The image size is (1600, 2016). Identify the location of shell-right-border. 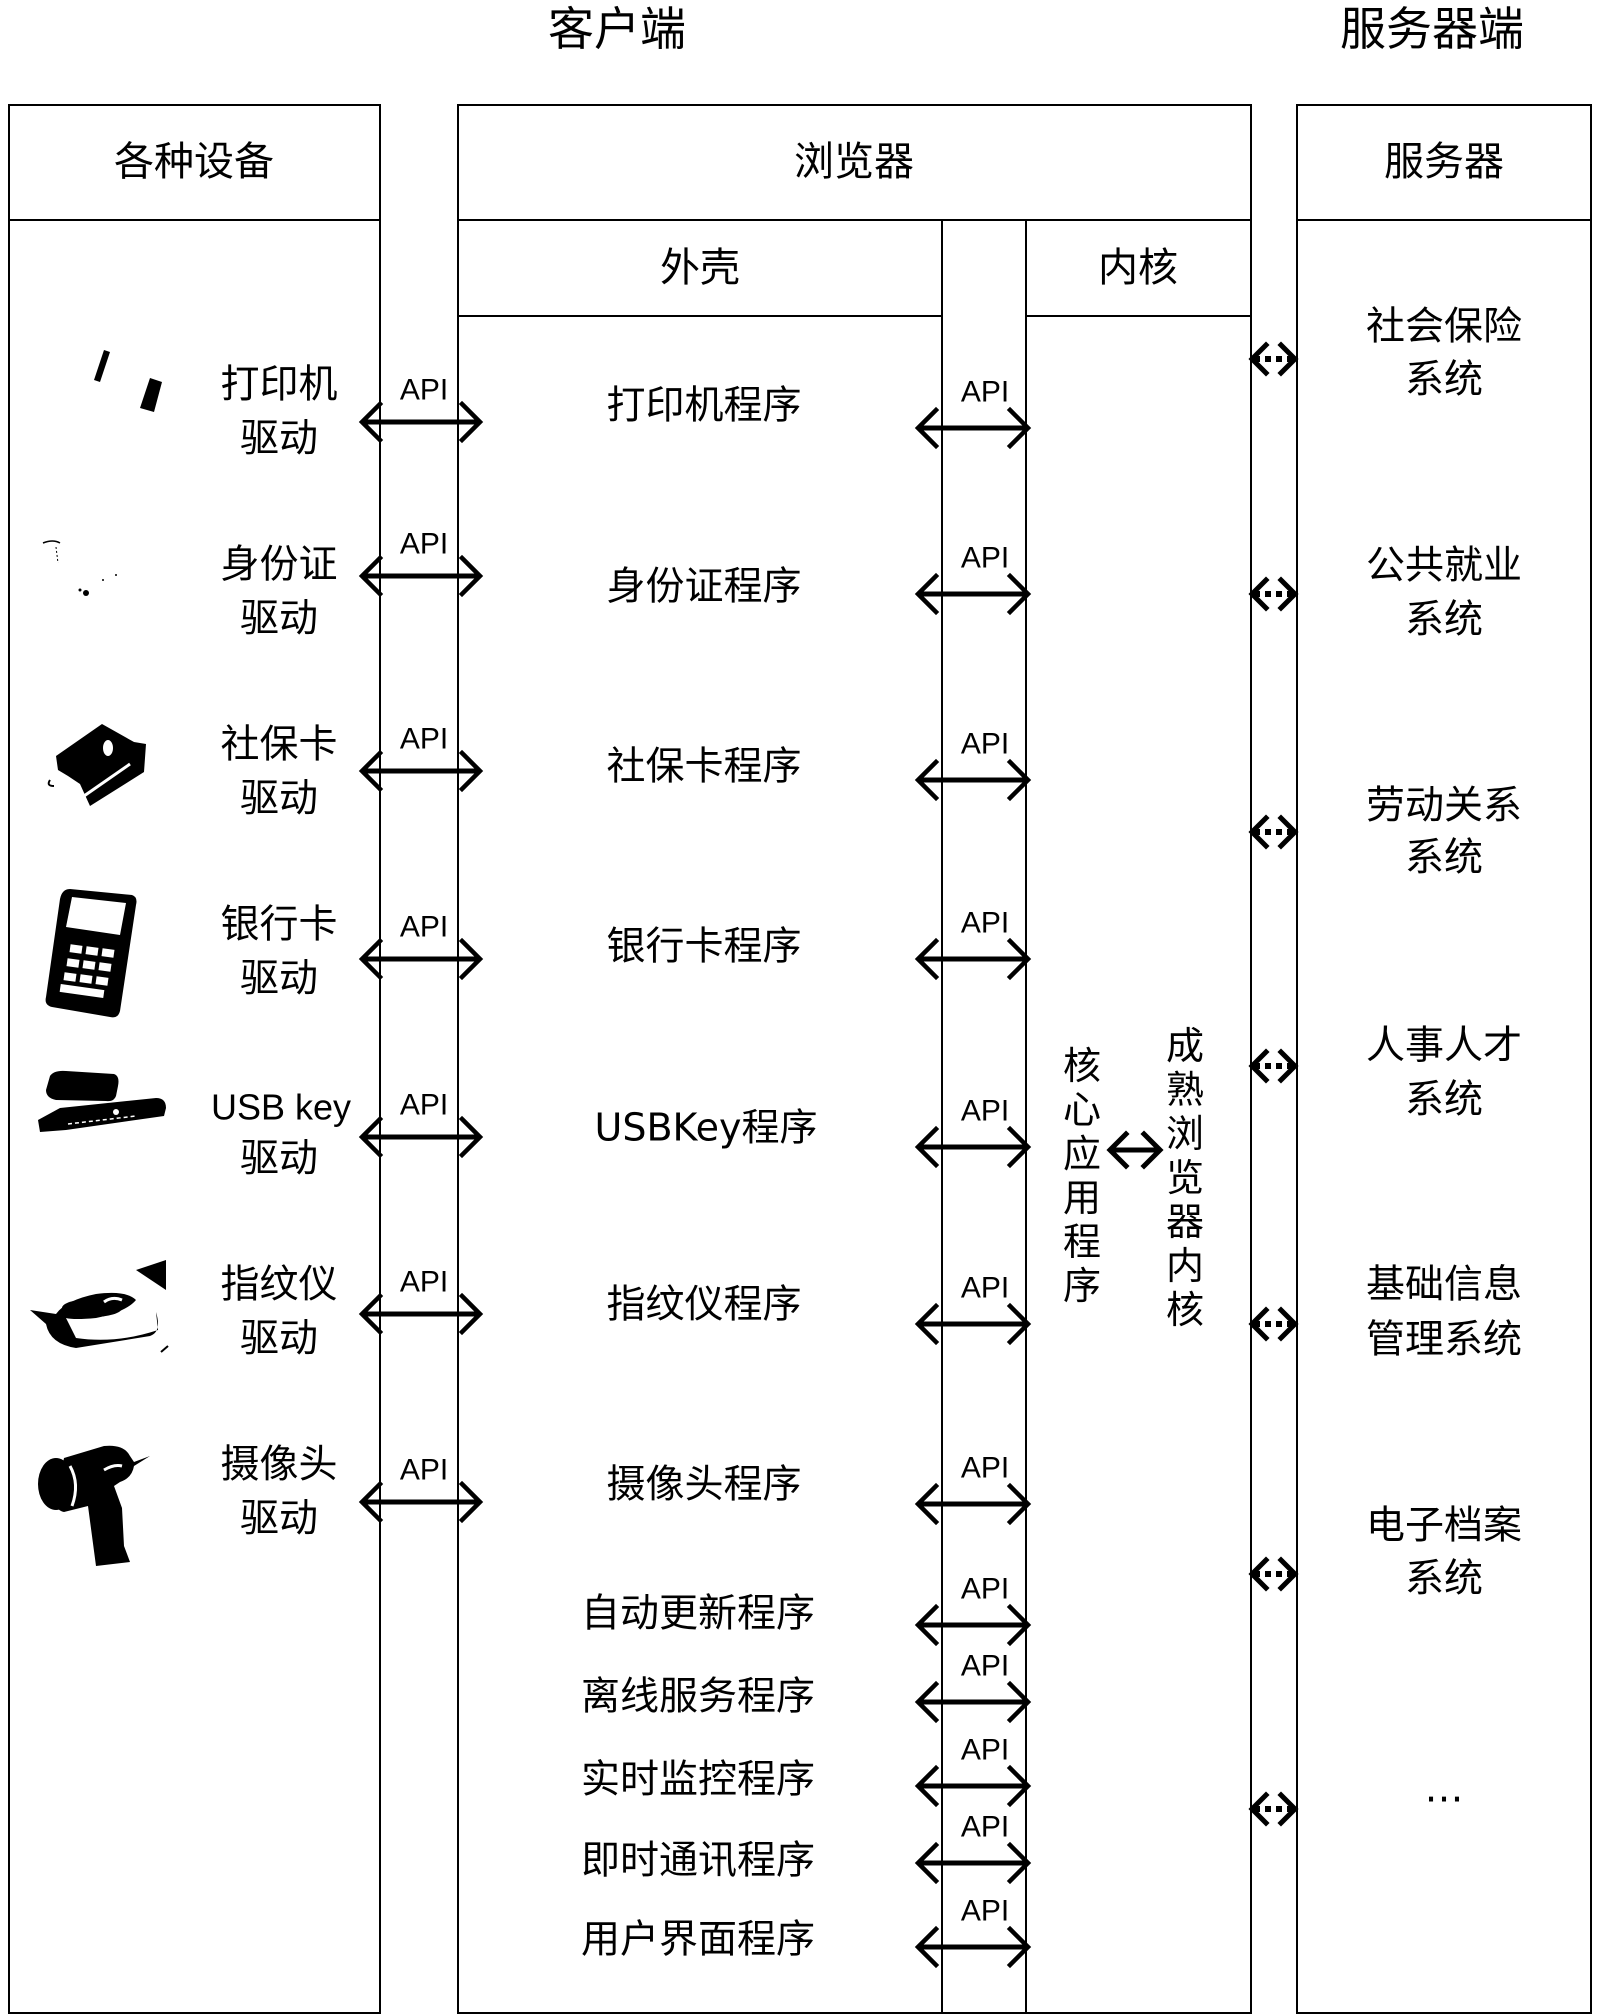
(942, 1116).